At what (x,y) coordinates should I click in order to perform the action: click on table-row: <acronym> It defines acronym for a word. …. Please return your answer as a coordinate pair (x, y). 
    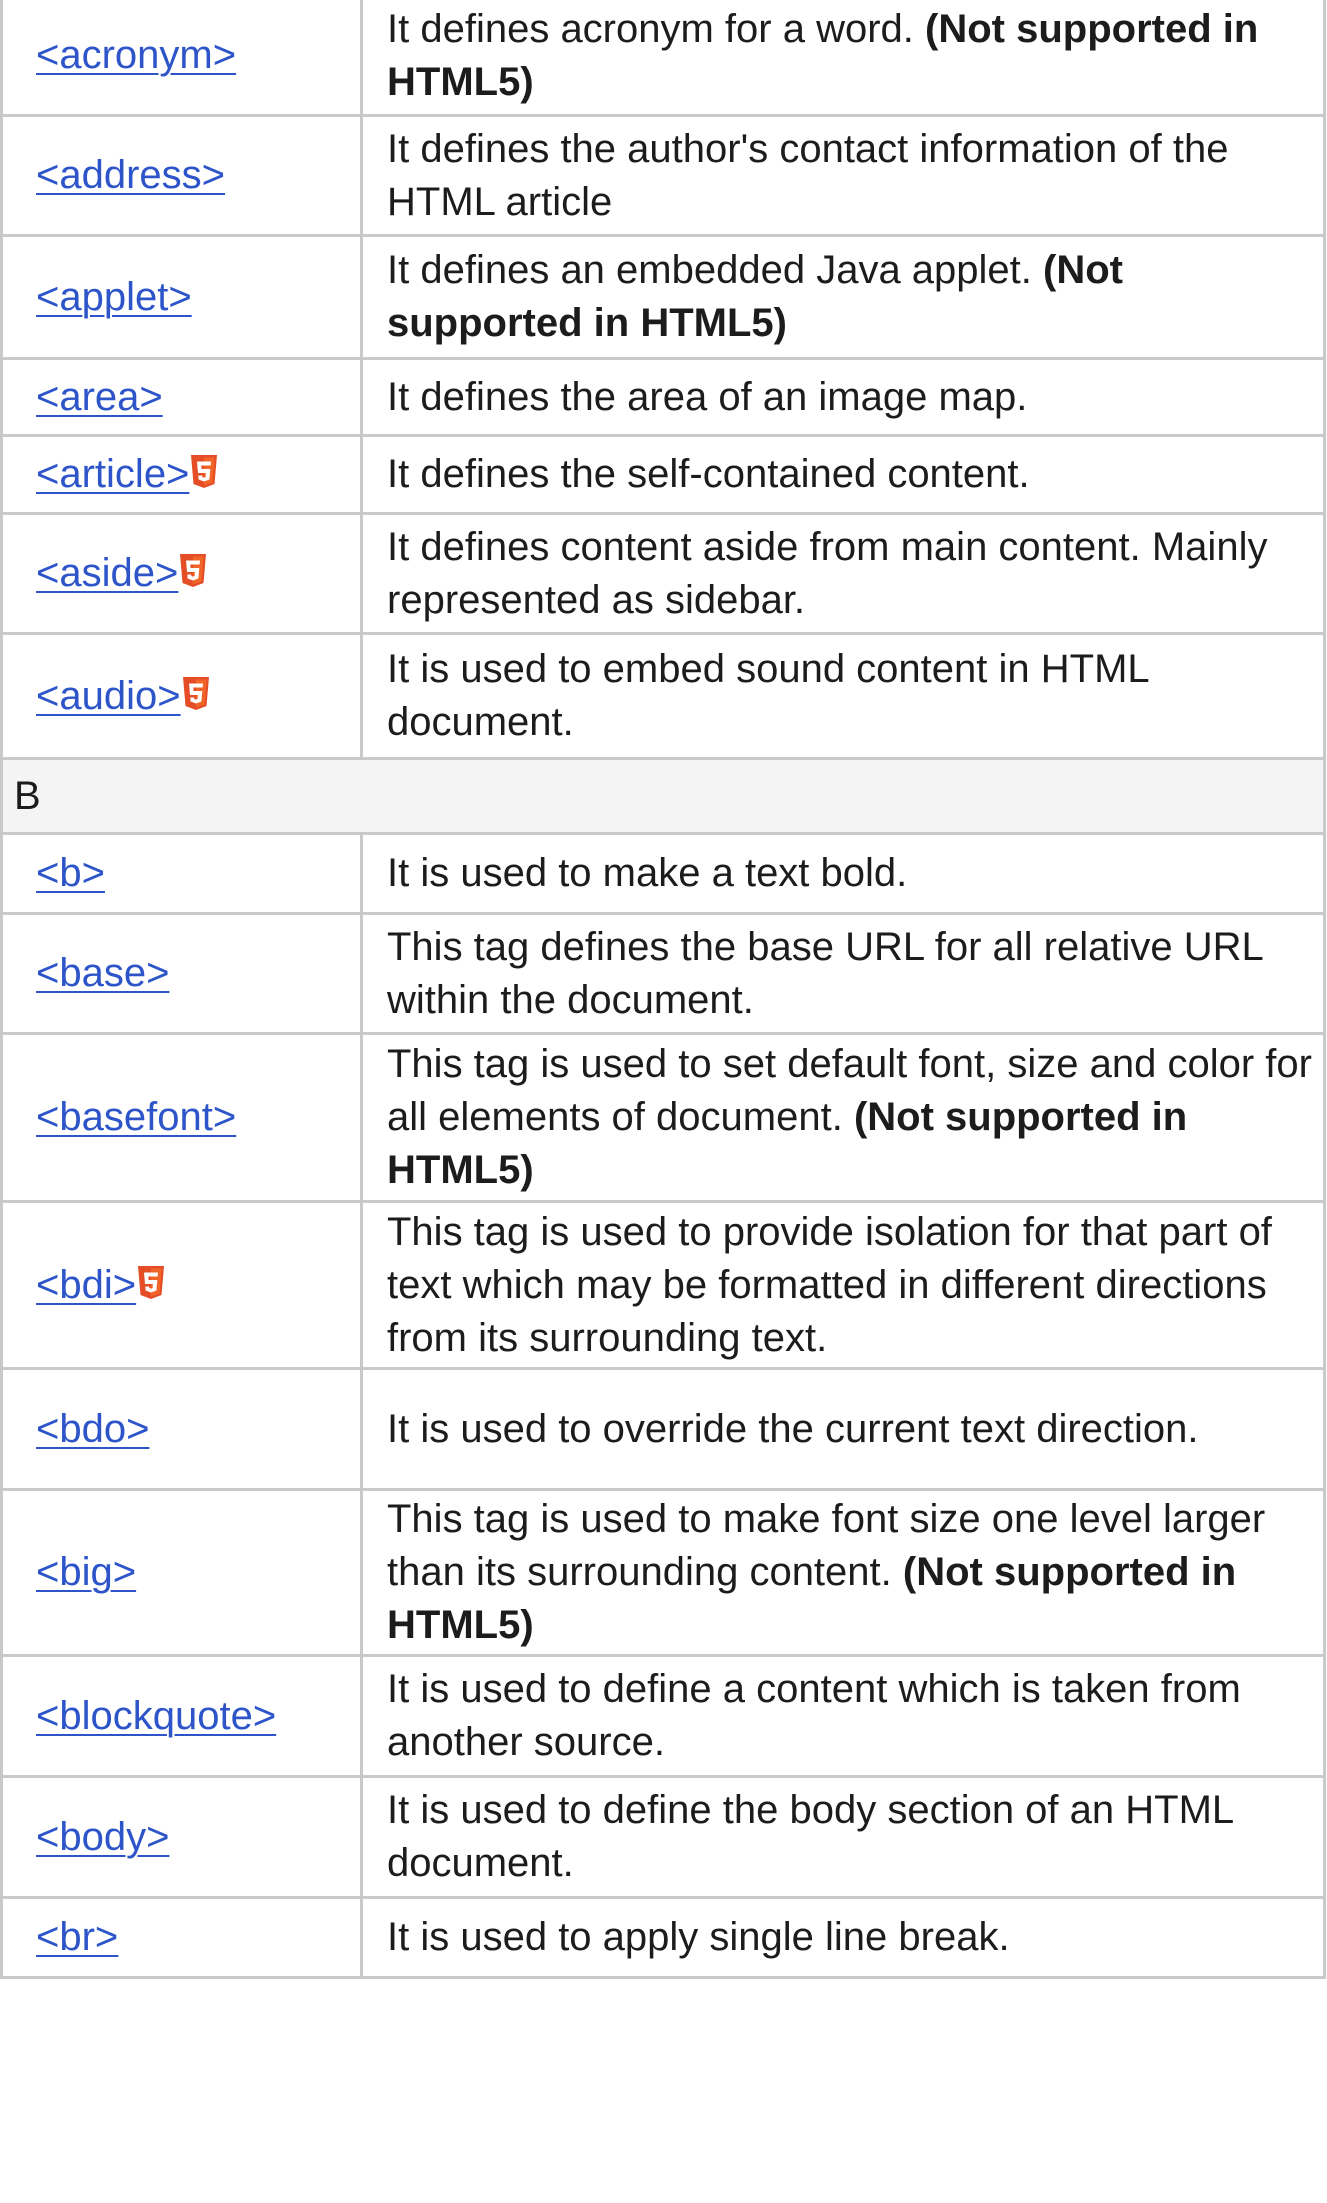
    Looking at the image, I should click on (663, 58).